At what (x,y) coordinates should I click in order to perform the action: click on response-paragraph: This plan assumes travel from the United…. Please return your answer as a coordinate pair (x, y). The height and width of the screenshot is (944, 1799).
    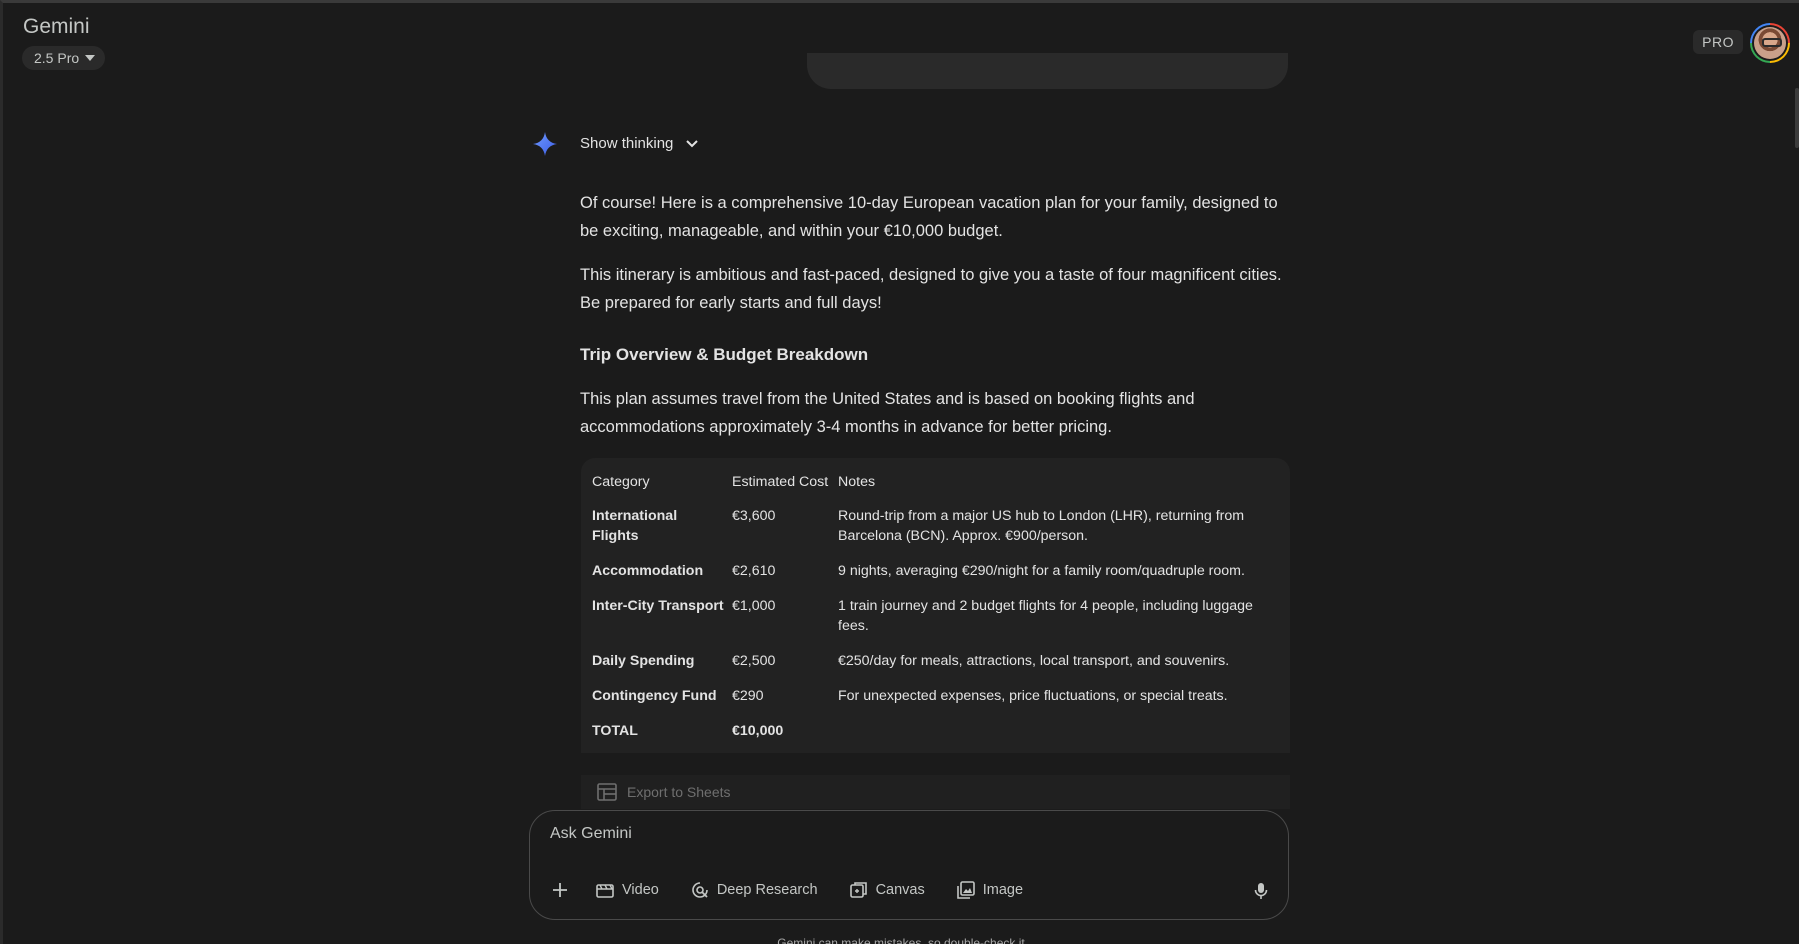
    Looking at the image, I should click on (887, 413).